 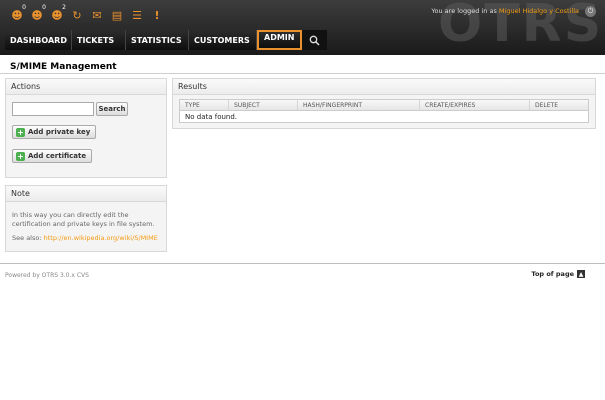 What do you see at coordinates (302, 73) in the screenshot?
I see `title-divider` at bounding box center [302, 73].